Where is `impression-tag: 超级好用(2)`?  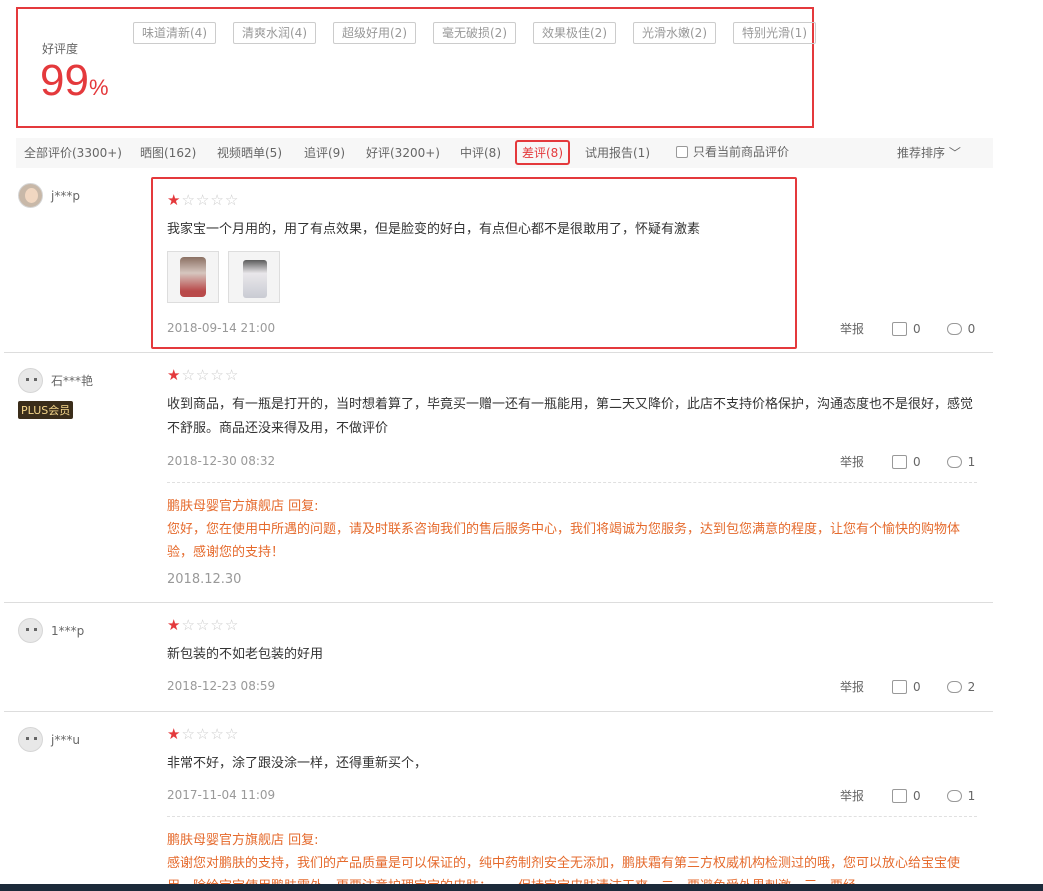
impression-tag: 超级好用(2) is located at coordinates (374, 33).